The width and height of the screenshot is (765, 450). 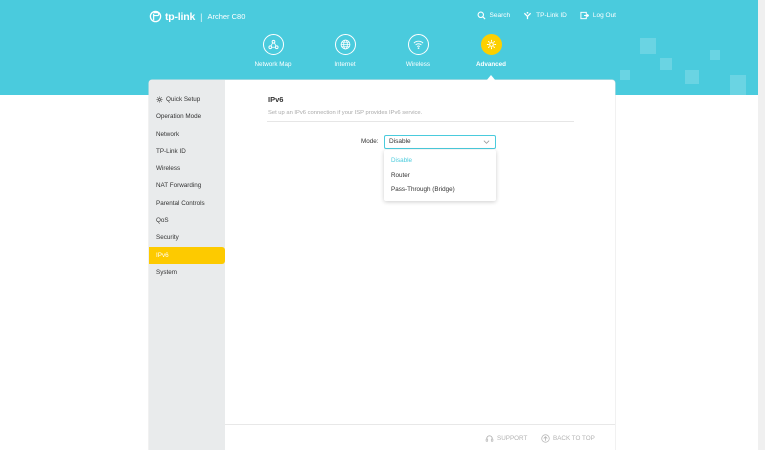 What do you see at coordinates (528, 15) in the screenshot?
I see `tplink-id-icon` at bounding box center [528, 15].